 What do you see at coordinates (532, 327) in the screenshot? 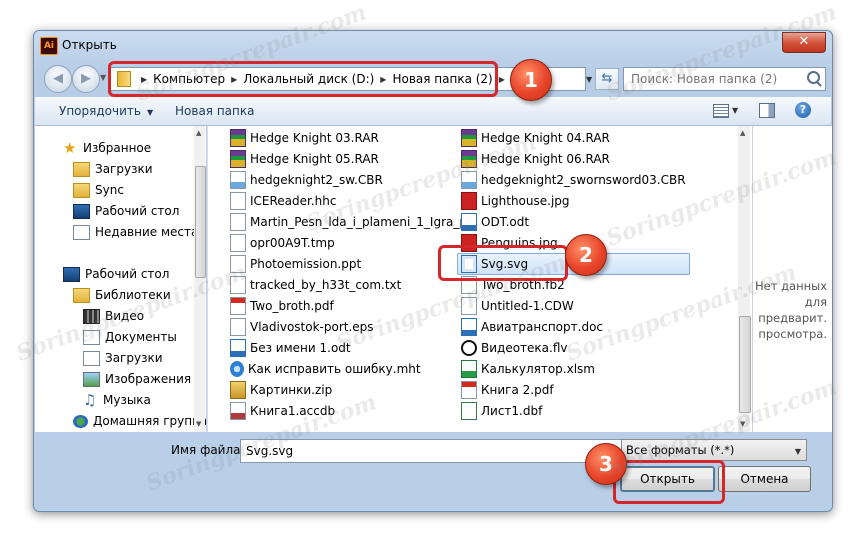
I see `list-item: Авиатранспорт.doc` at bounding box center [532, 327].